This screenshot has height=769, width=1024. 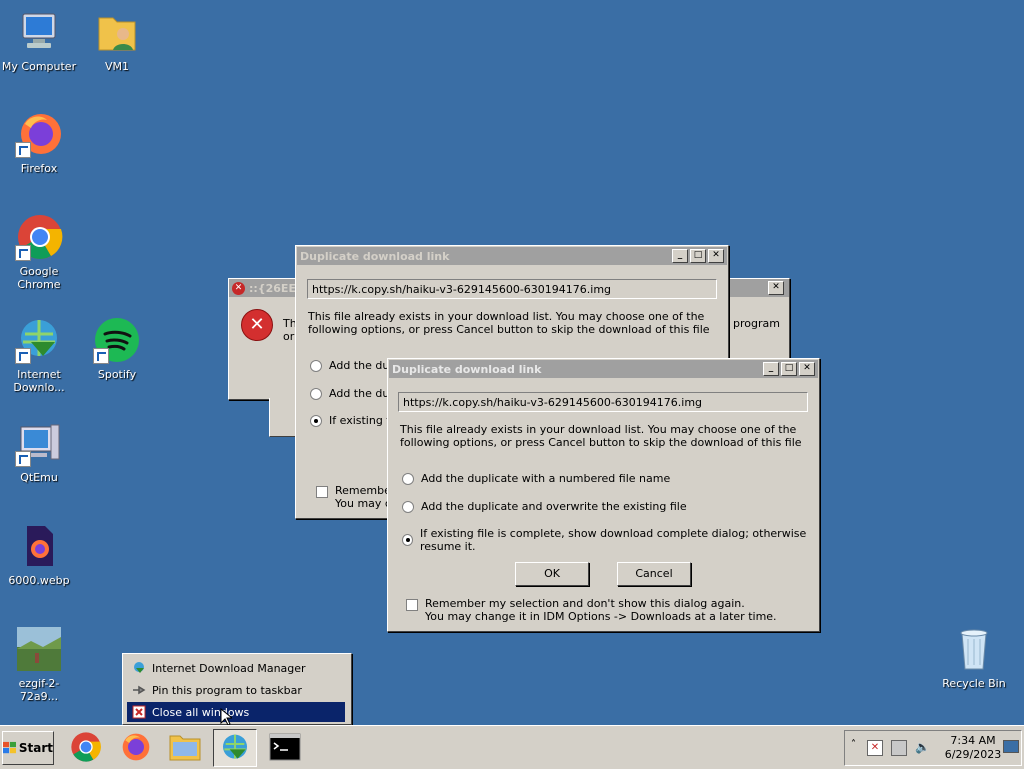 I want to click on mouse-cursor-icon, so click(x=226, y=717).